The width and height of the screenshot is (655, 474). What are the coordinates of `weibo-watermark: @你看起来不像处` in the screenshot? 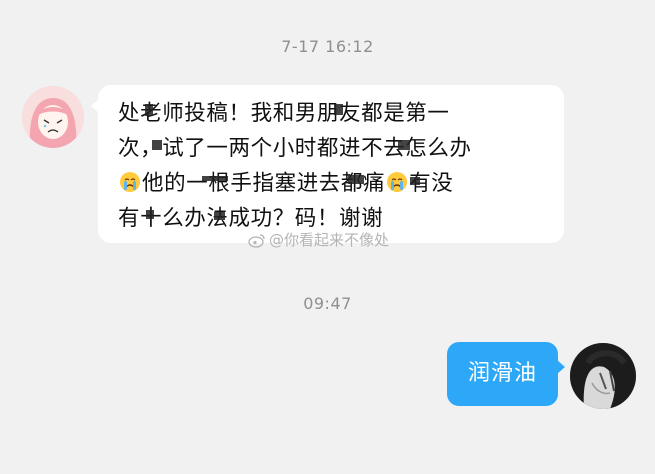 It's located at (318, 239).